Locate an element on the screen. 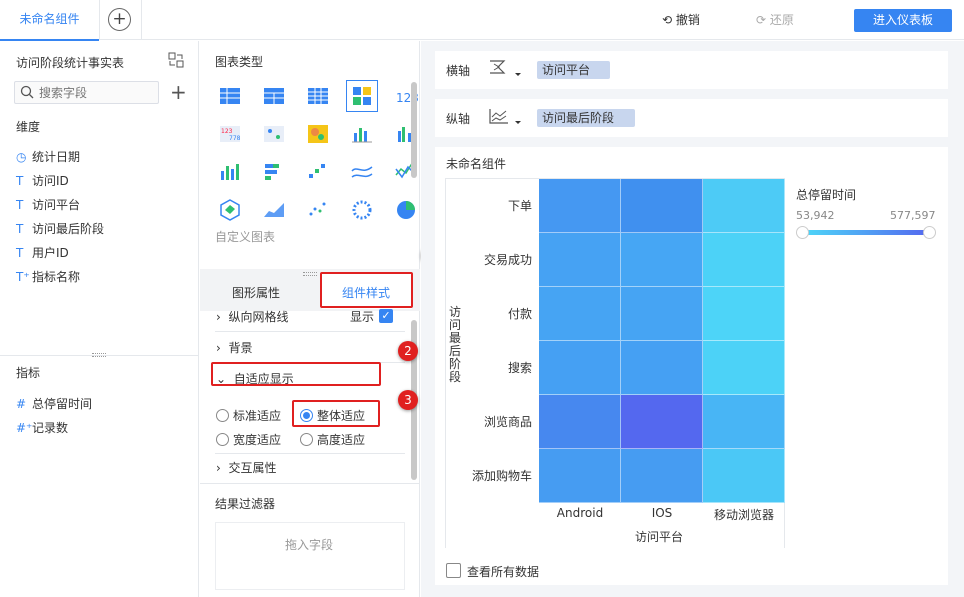 The height and width of the screenshot is (597, 964). measure-type-icon: #⁺ is located at coordinates (24, 428).